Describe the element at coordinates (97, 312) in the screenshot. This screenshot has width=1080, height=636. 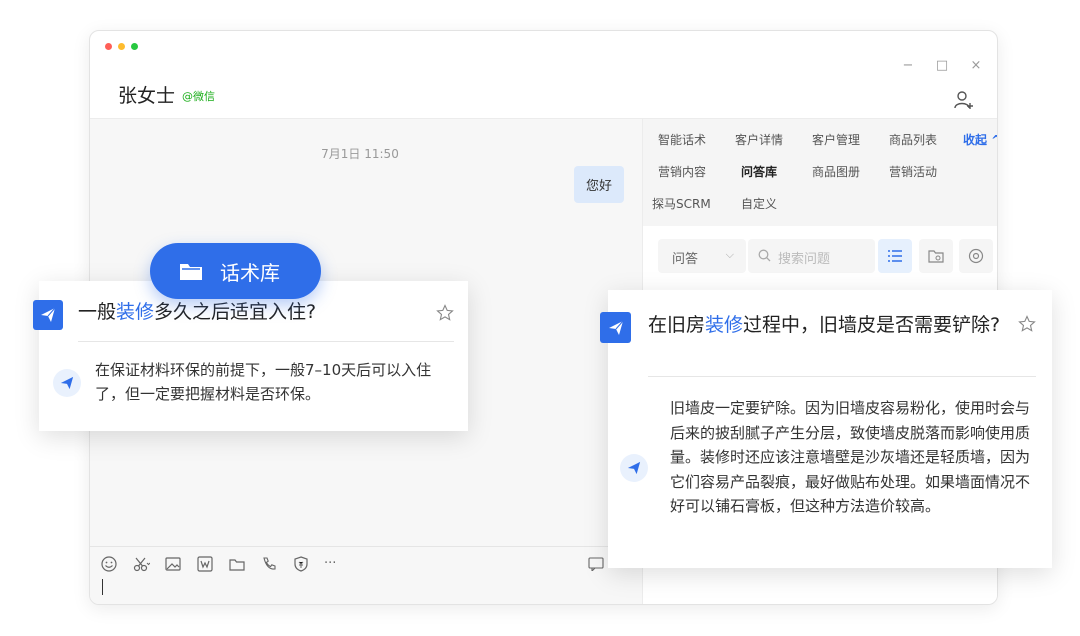
I see `question-prefix: 一般` at that location.